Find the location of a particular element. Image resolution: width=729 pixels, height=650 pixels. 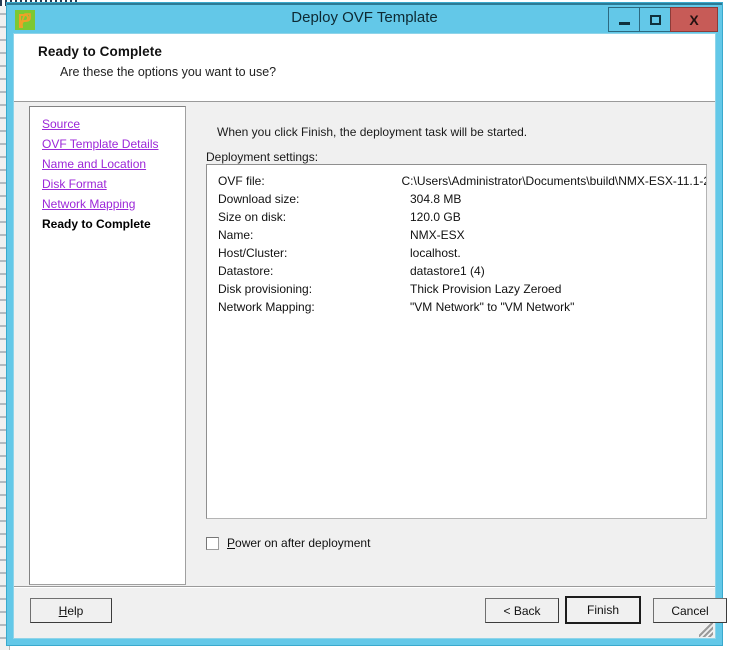

table-row: Size on disk: 120.0 GB is located at coordinates (456, 217).